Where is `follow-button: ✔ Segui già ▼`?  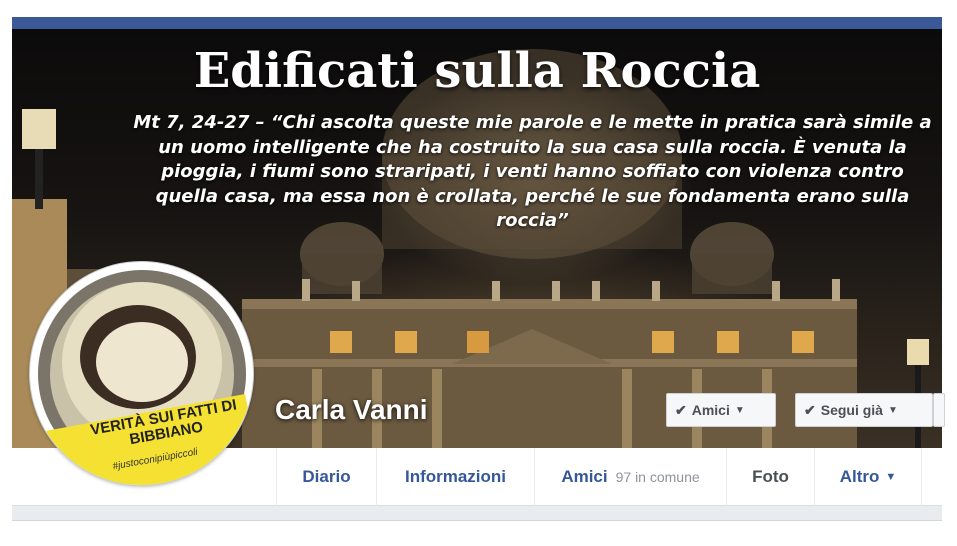
follow-button: ✔ Segui già ▼ is located at coordinates (864, 410).